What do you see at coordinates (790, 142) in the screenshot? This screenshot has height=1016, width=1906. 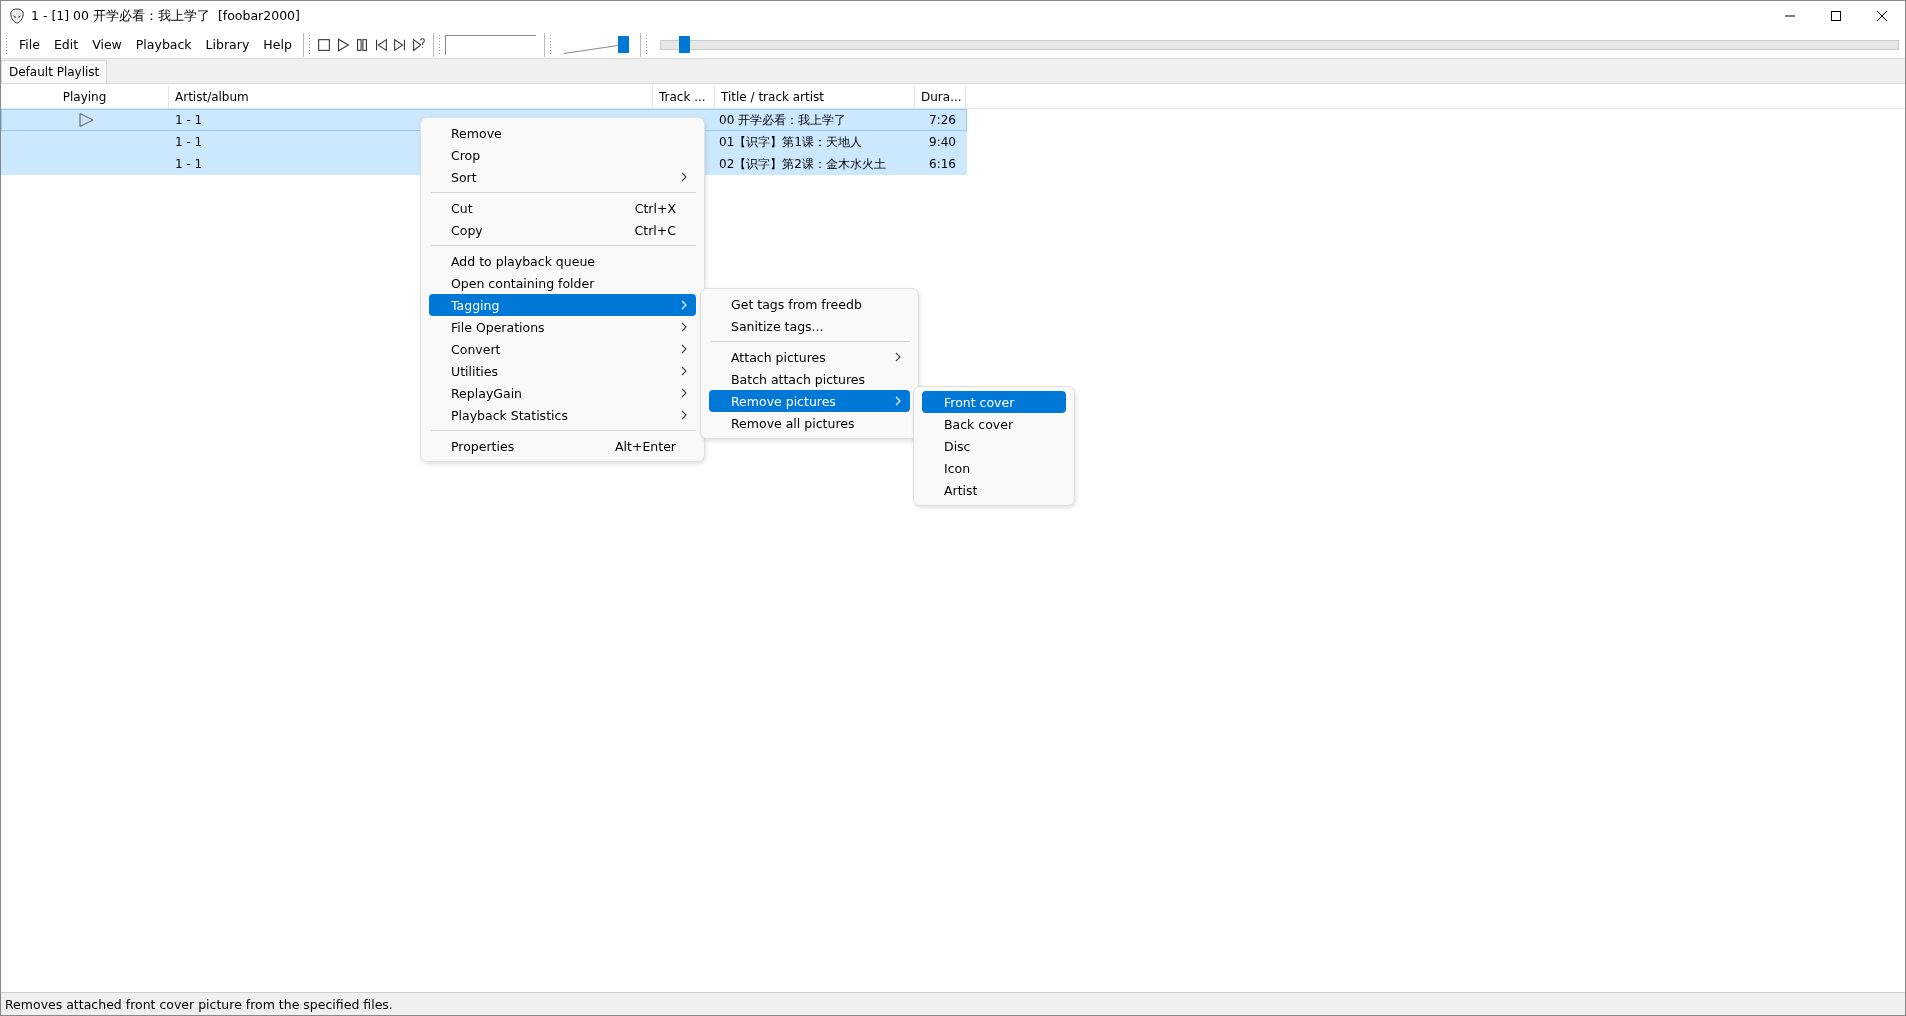 I see `table-cell: 01【识字】第1课：天地人` at bounding box center [790, 142].